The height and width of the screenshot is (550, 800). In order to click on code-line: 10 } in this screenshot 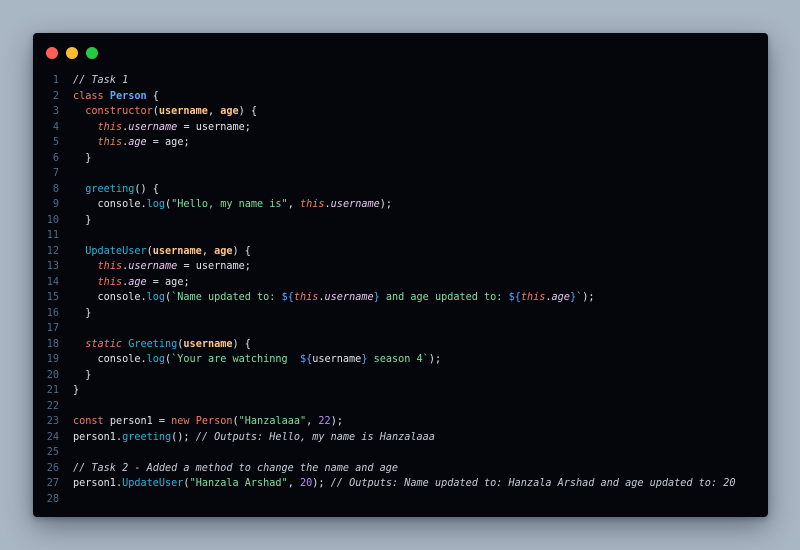, I will do `click(400, 221)`.